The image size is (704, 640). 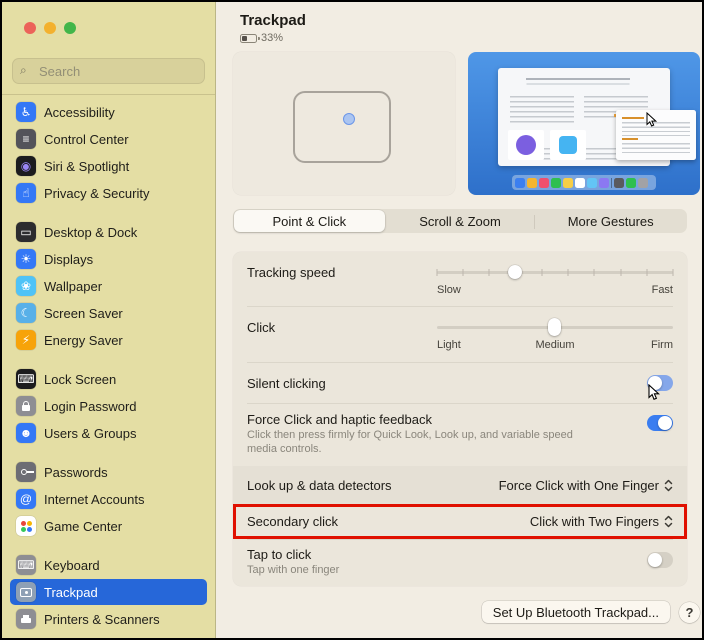 I want to click on lock-screen-icon: ⌨, so click(x=26, y=379).